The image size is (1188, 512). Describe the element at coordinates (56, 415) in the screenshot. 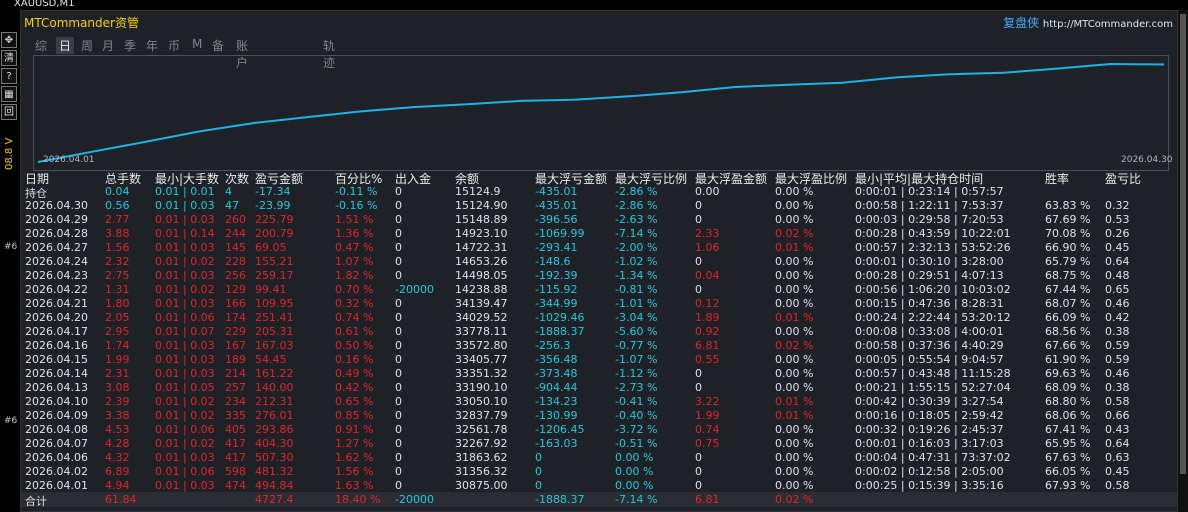

I see `cell-date: 2026.04.09` at that location.